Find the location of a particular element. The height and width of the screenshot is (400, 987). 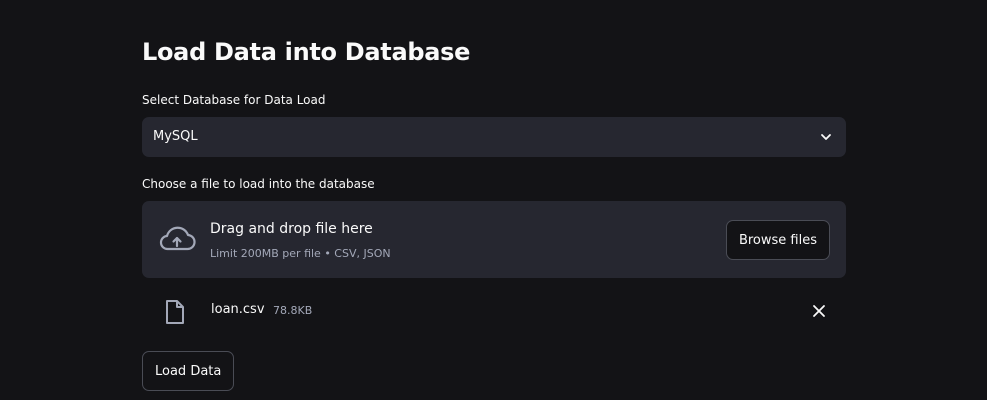

close-icon is located at coordinates (819, 311).